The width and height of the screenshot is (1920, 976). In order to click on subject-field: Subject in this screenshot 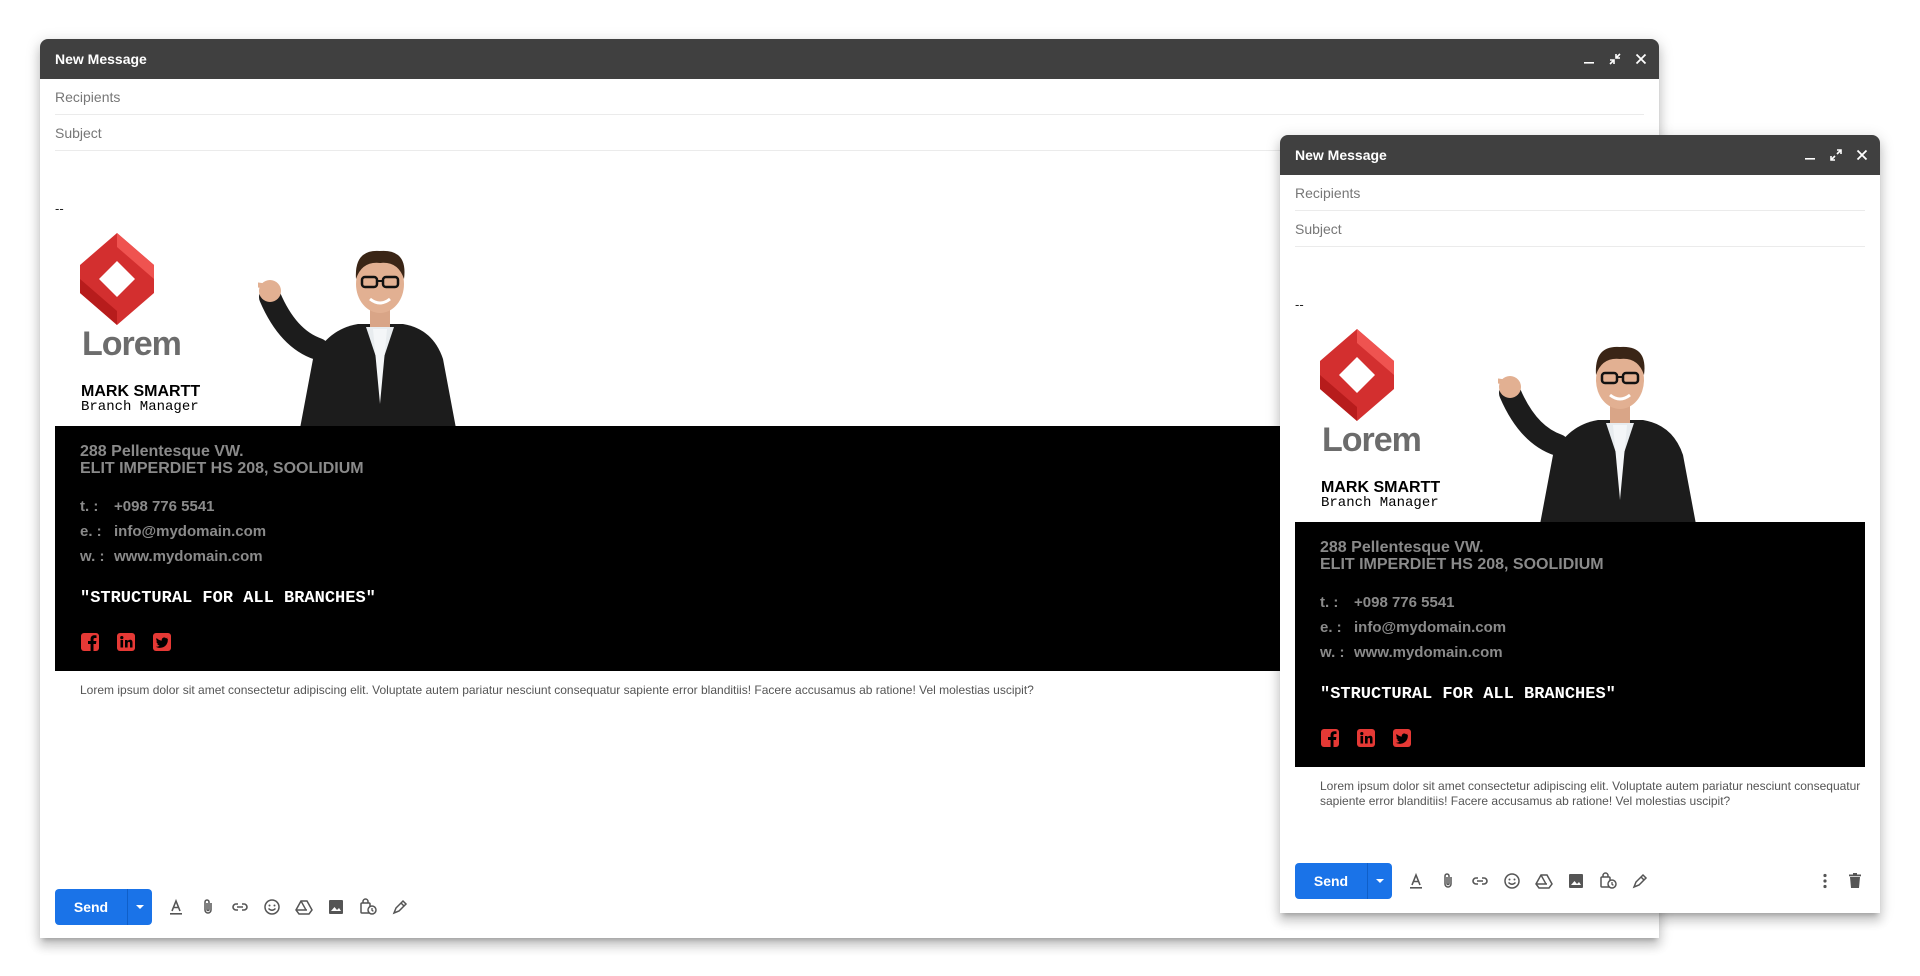, I will do `click(1580, 229)`.